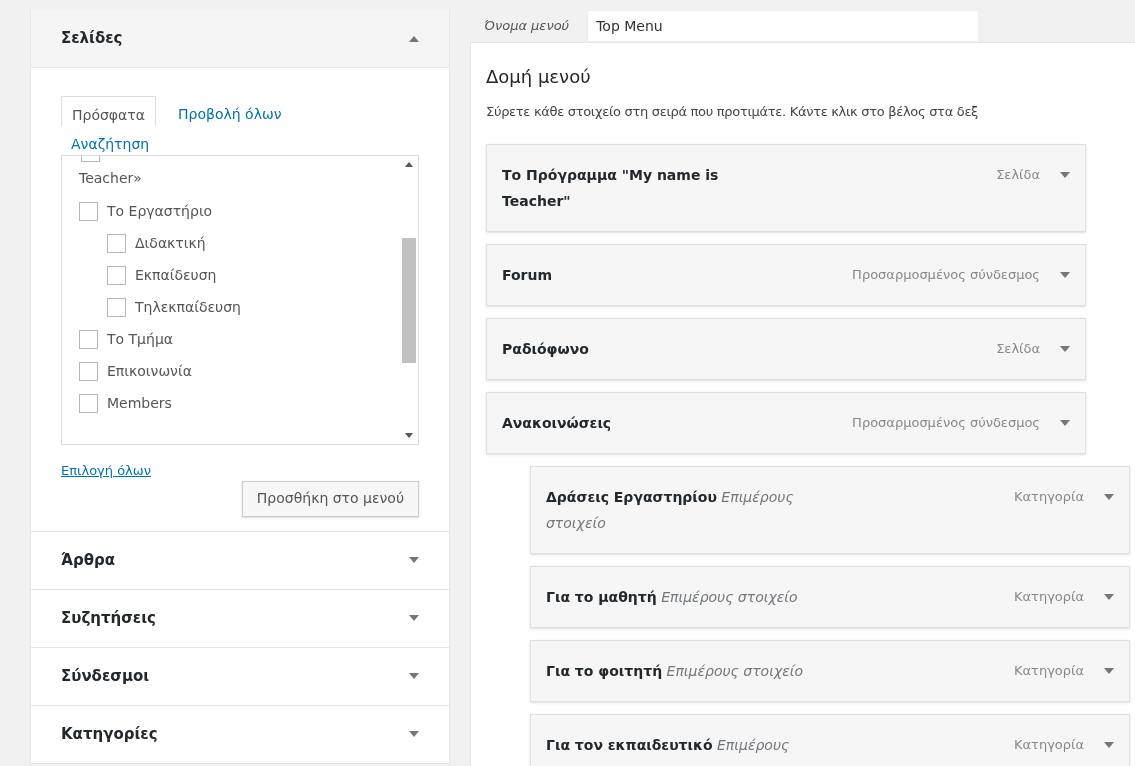 The width and height of the screenshot is (1135, 766). What do you see at coordinates (786, 187) in the screenshot?
I see `menu-item: Το Πρόγραμμα "My name is Teacher" Σελίδα` at bounding box center [786, 187].